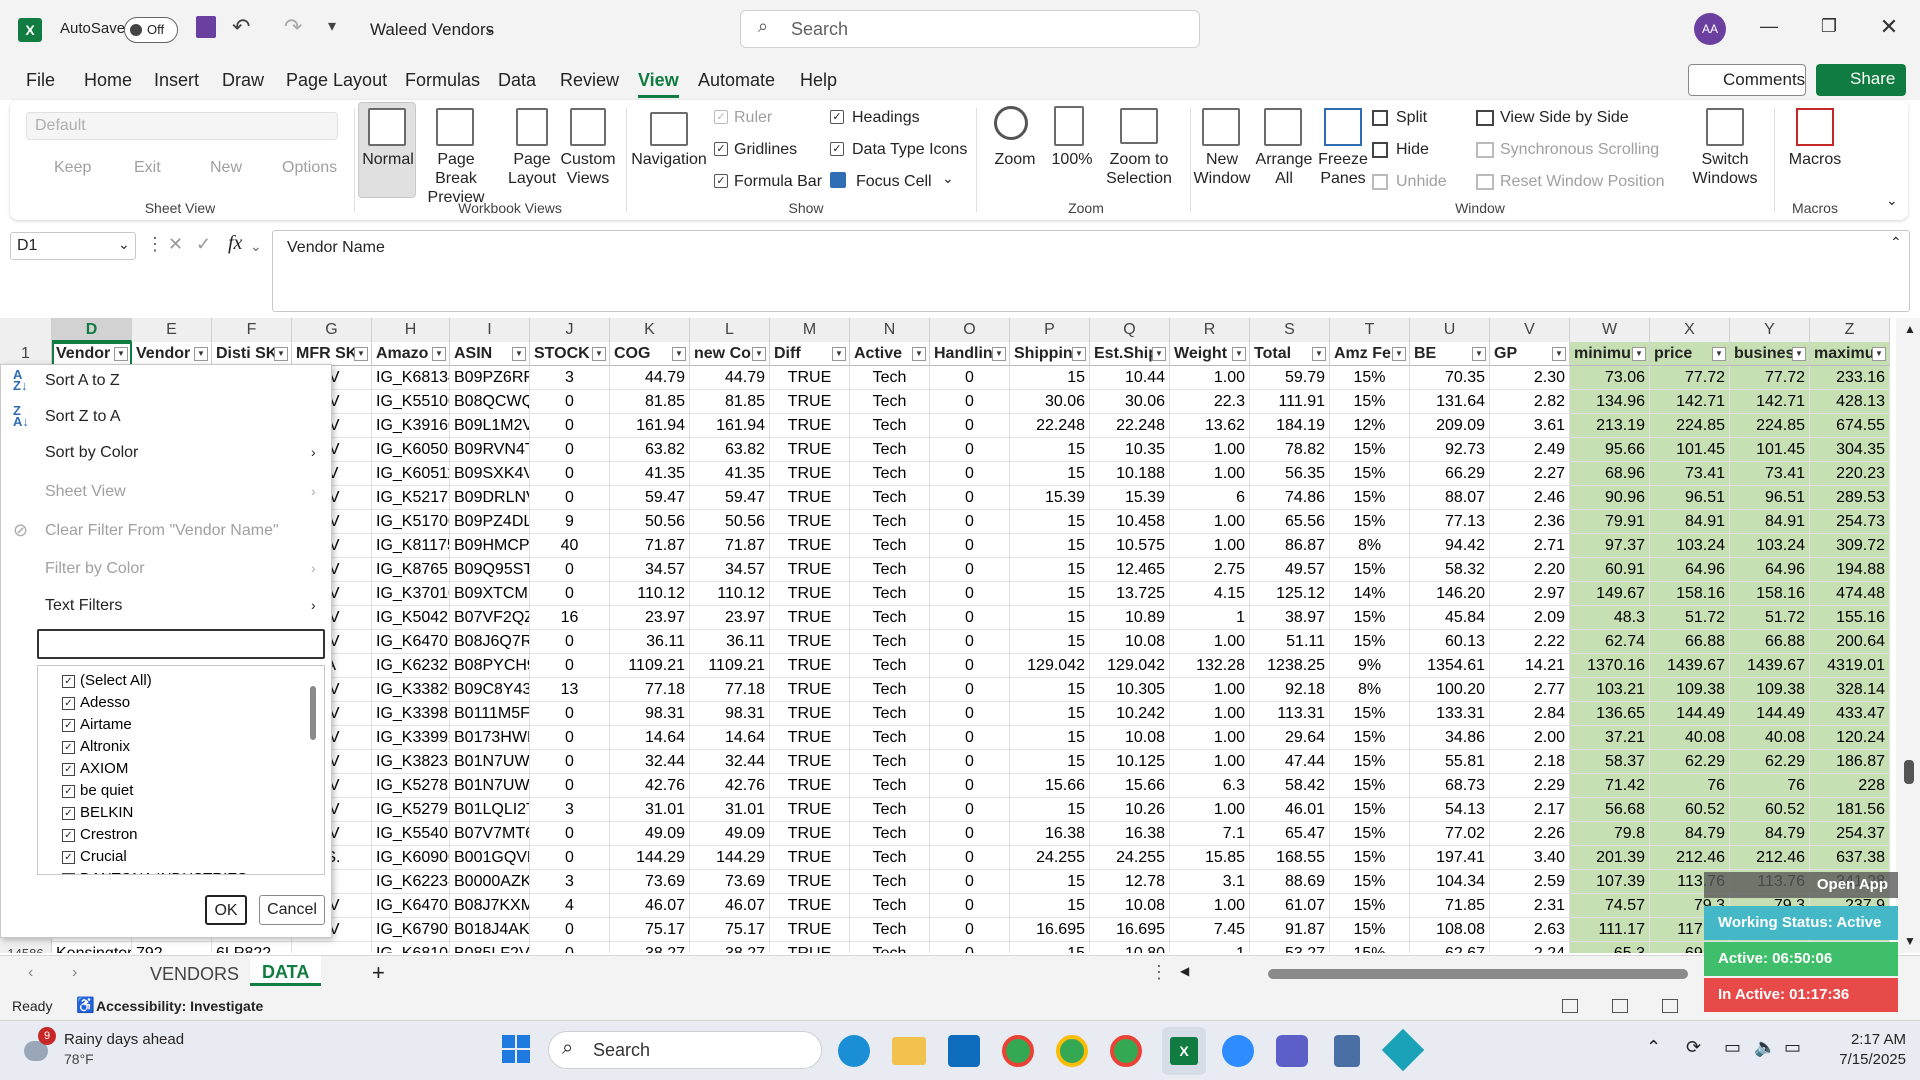  Describe the element at coordinates (1690, 450) in the screenshot. I see `grid-cell: 101.45` at that location.